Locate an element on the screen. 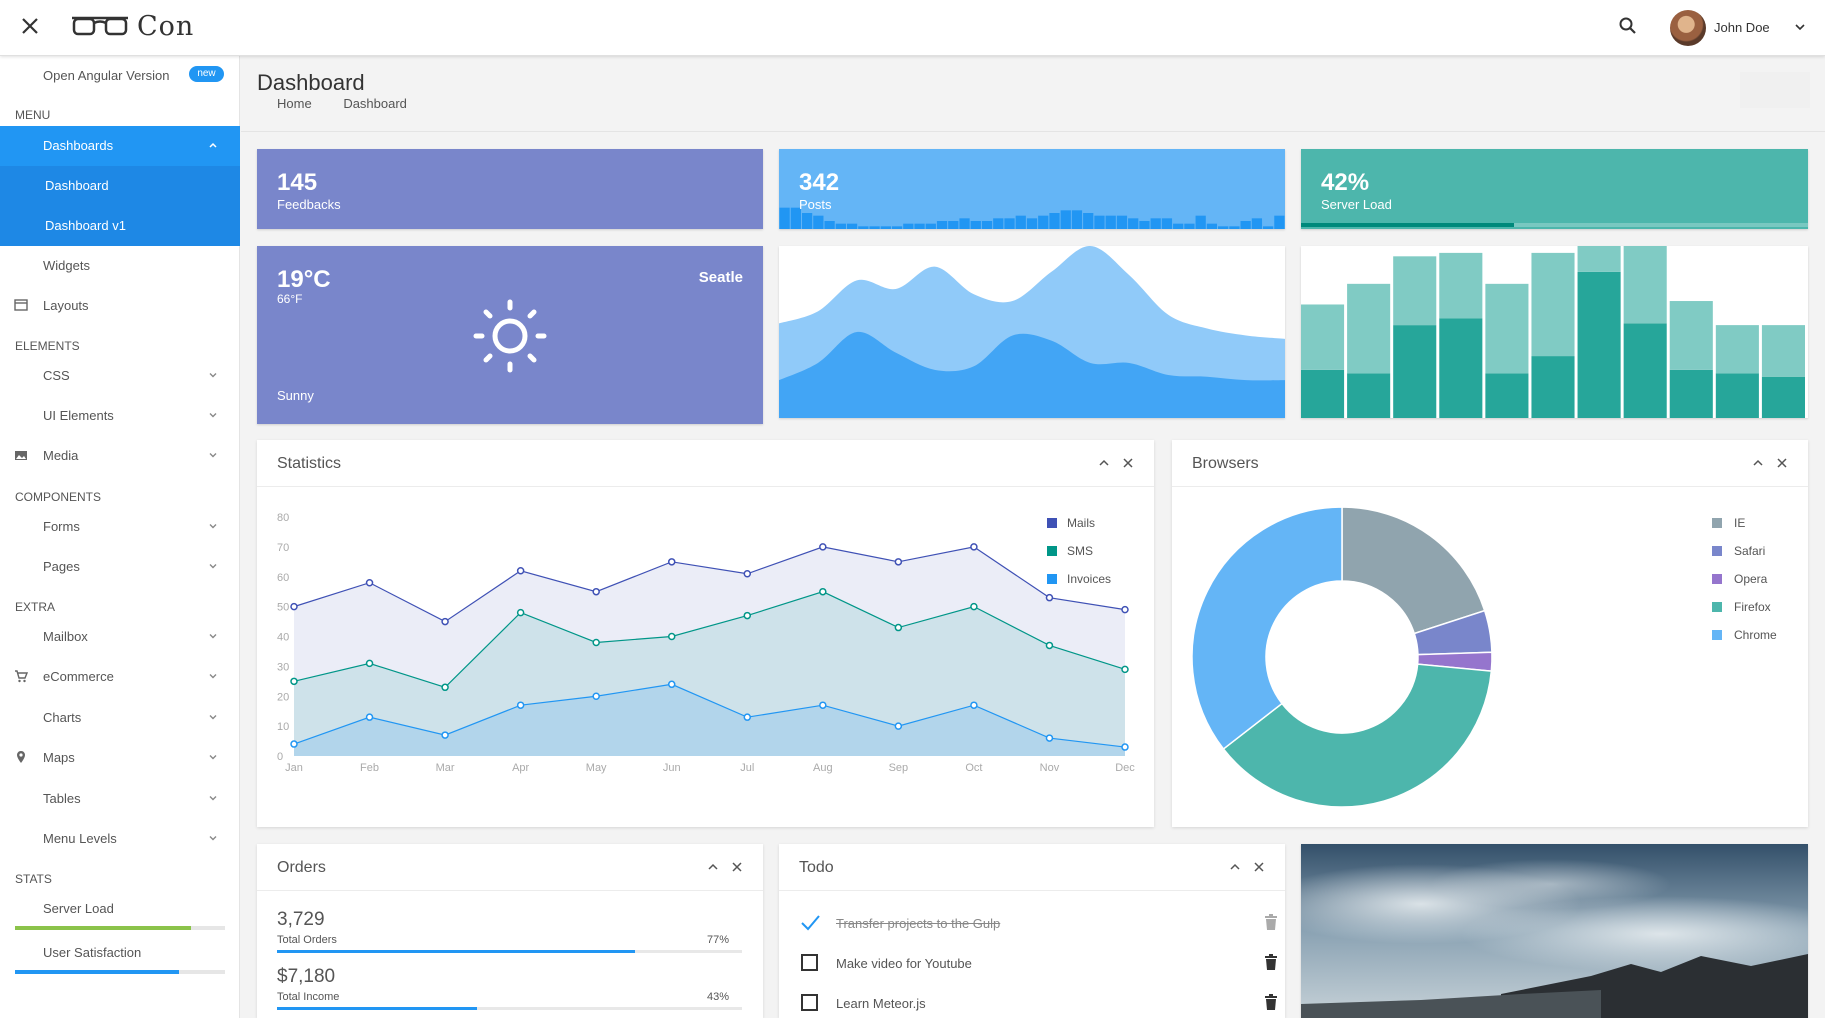 The width and height of the screenshot is (1825, 1018). sidebar-item-layouts: Layouts is located at coordinates (120, 306).